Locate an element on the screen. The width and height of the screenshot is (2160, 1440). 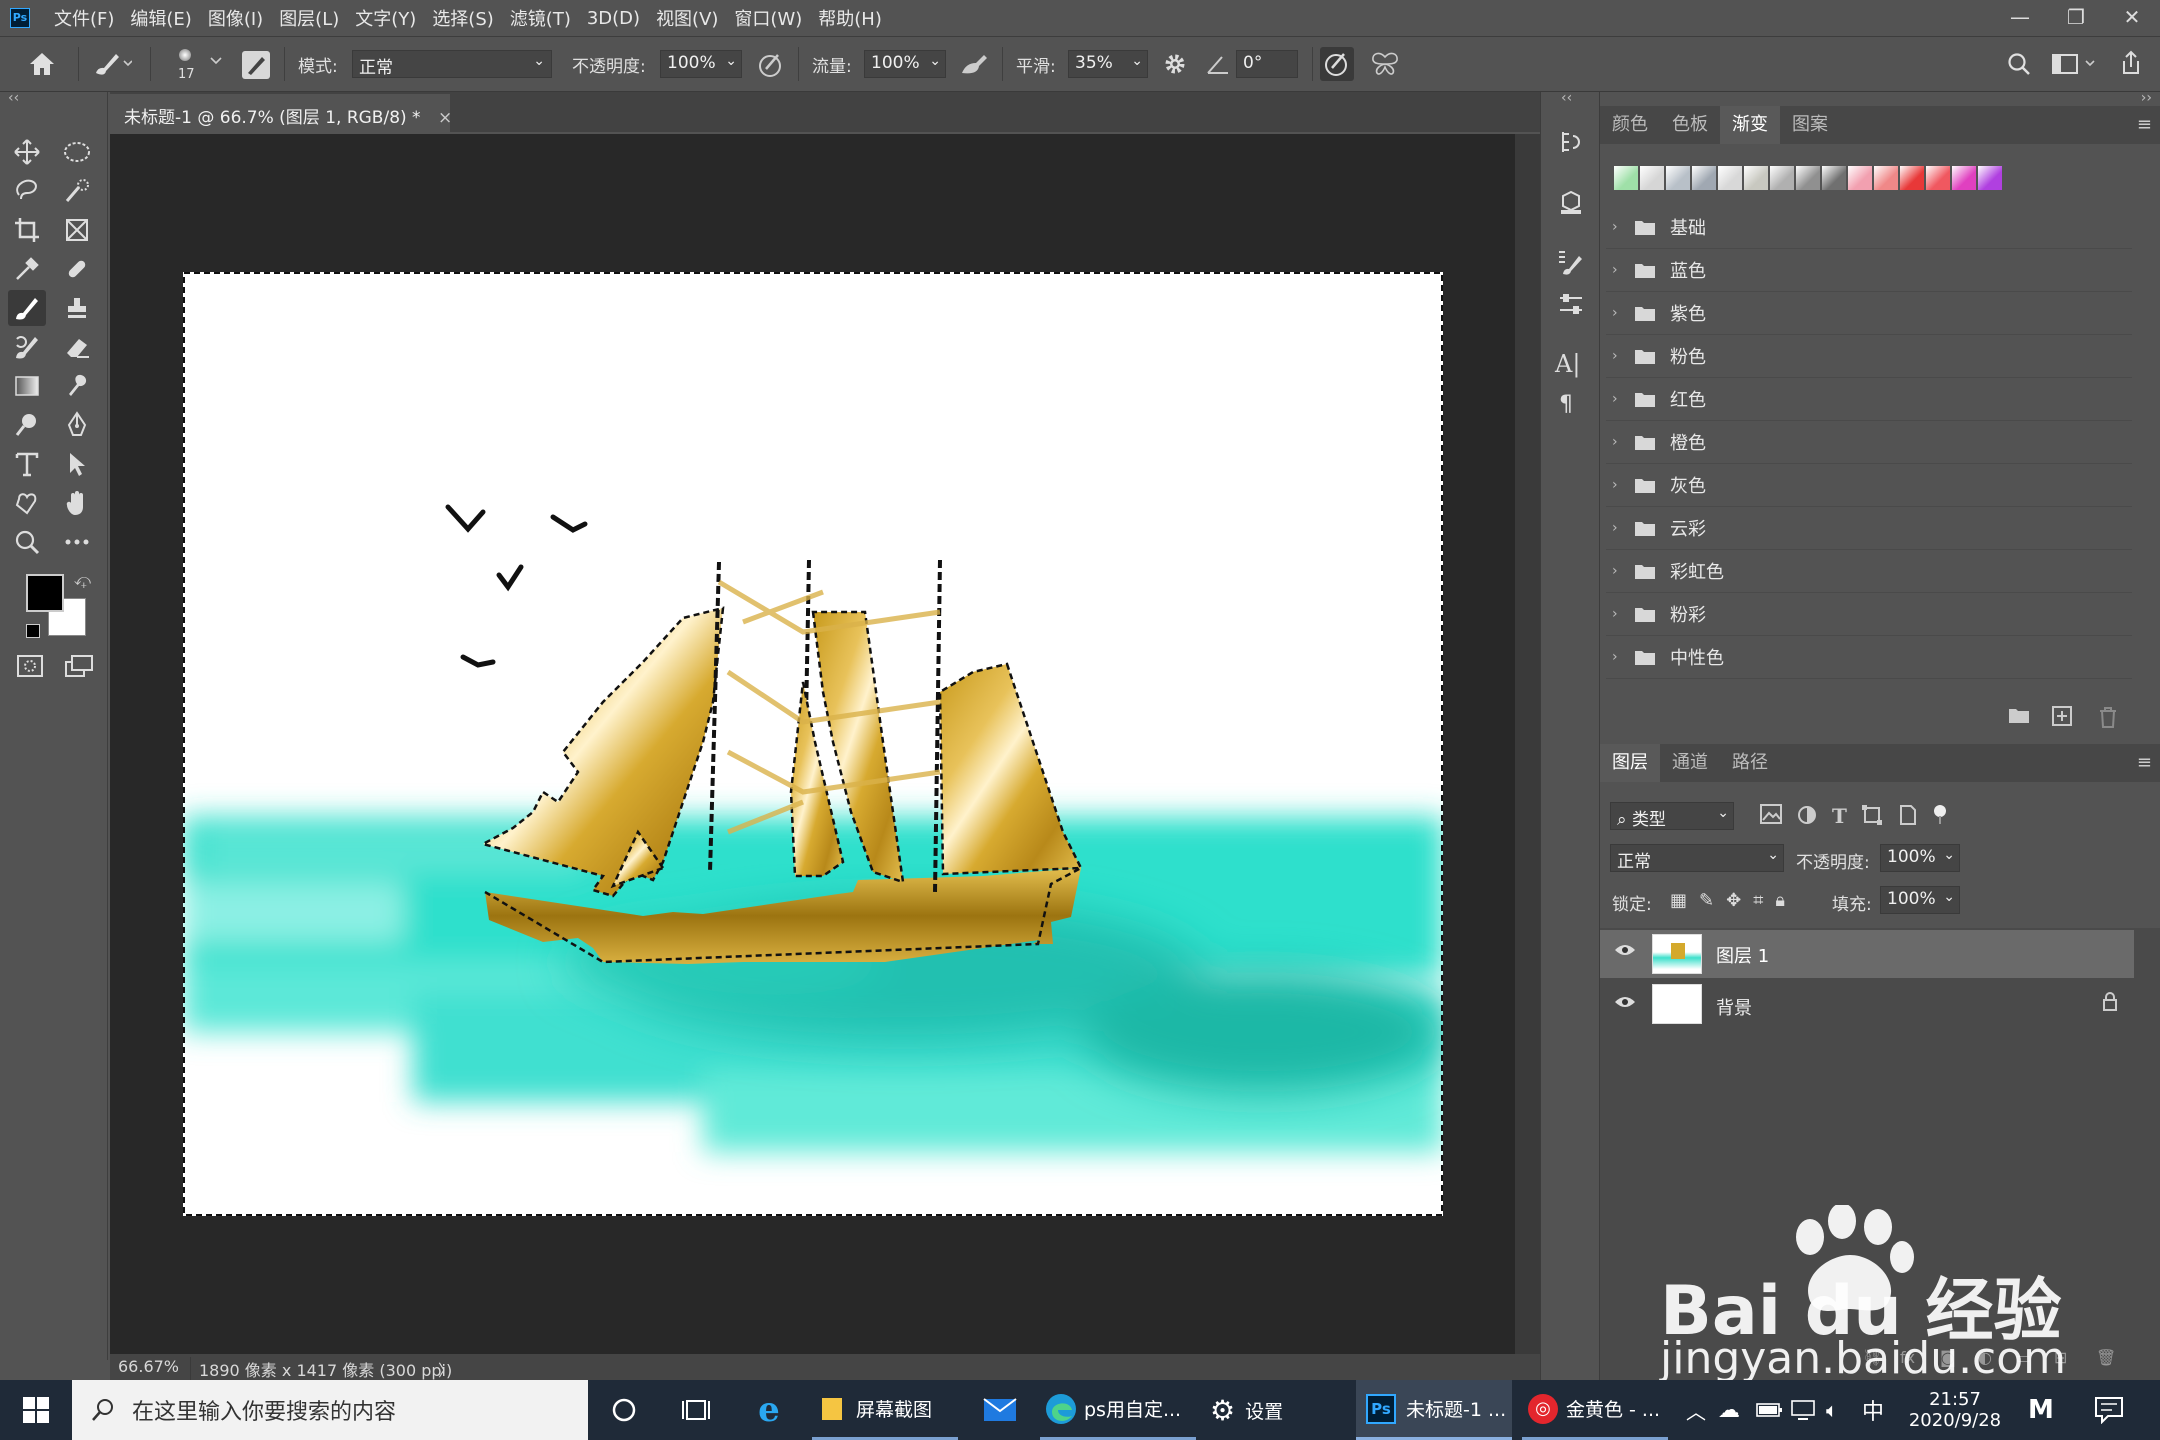
history-brush-icon is located at coordinates (27, 347).